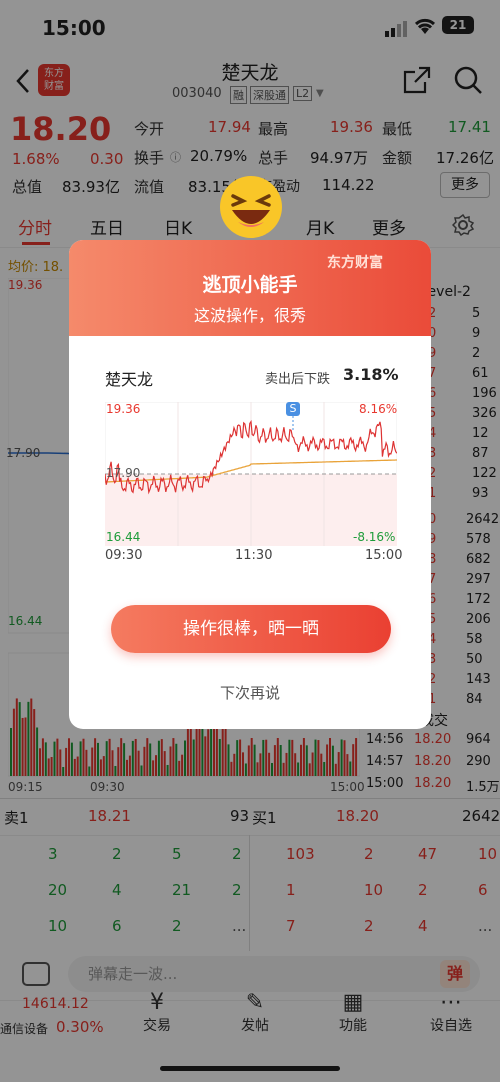  Describe the element at coordinates (355, 263) in the screenshot. I see `brand-watermark: 东方财富` at that location.